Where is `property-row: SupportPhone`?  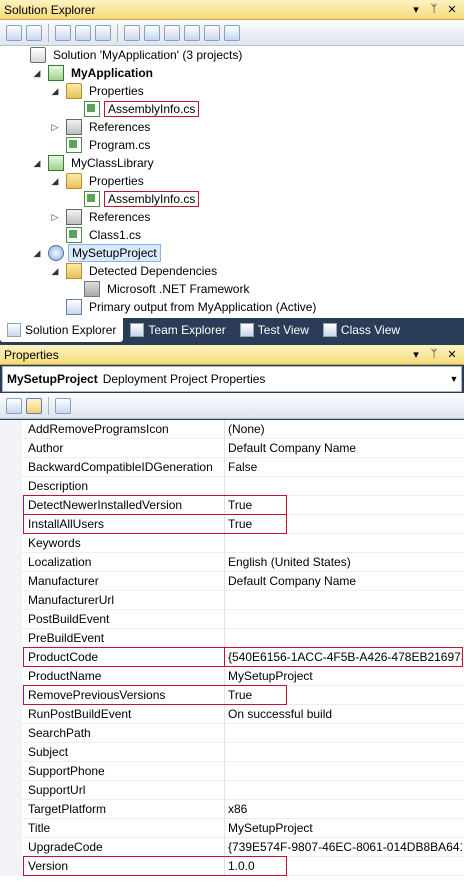 property-row: SupportPhone is located at coordinates (232, 771).